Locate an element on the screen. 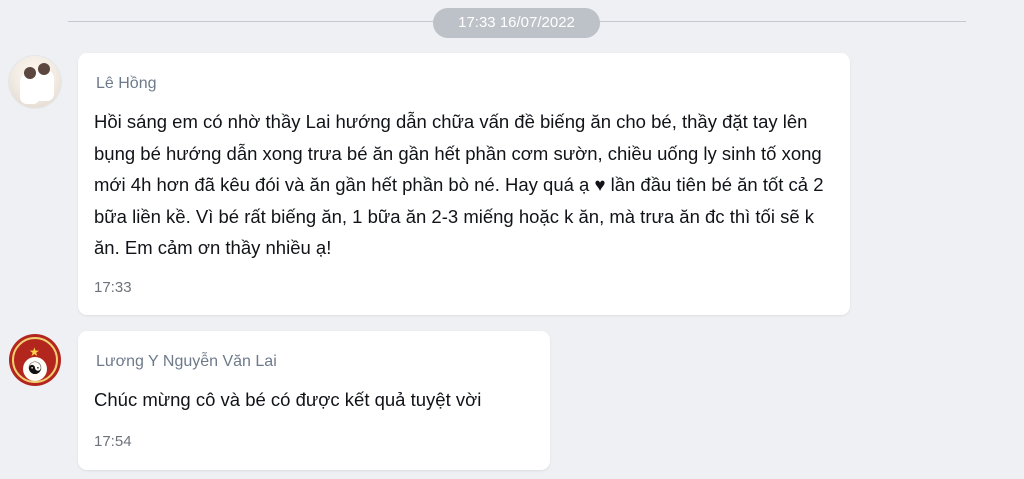 This screenshot has height=479, width=1024. date-separator: 17:33 16/07/2022 is located at coordinates (517, 23).